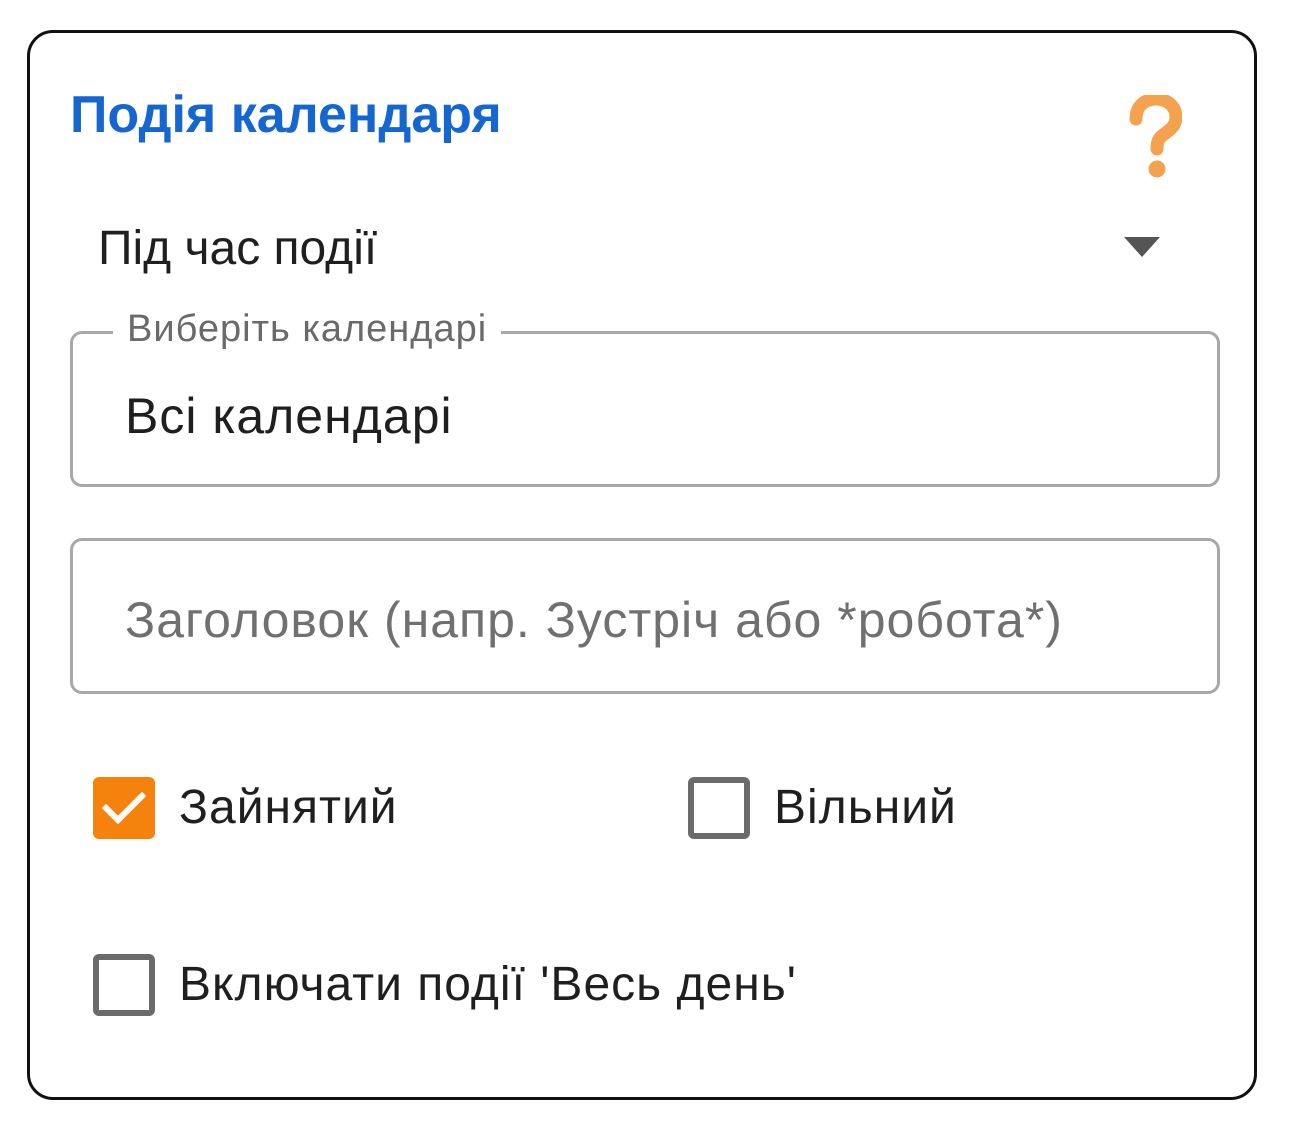 This screenshot has width=1293, height=1144. I want to click on question-mark-icon, so click(1155, 138).